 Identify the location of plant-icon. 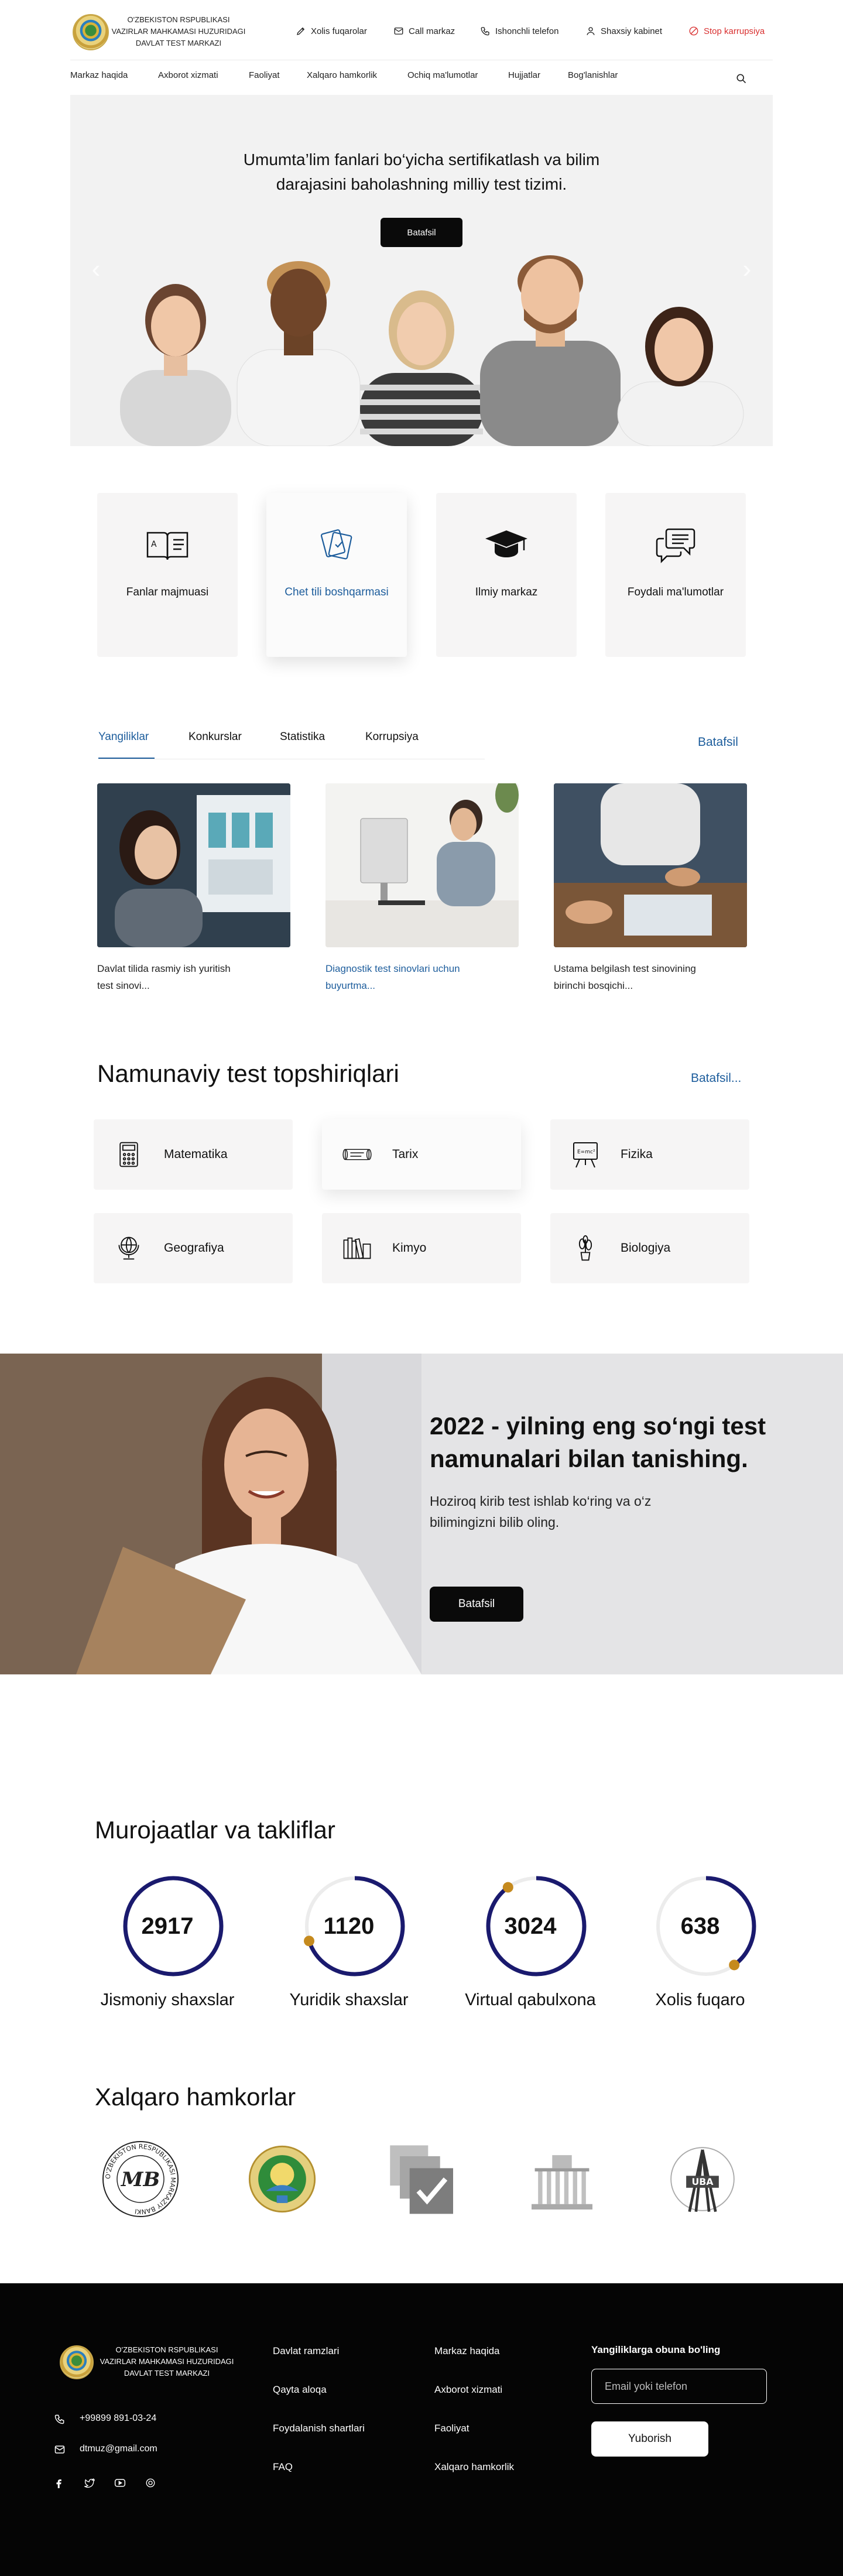
(586, 1248).